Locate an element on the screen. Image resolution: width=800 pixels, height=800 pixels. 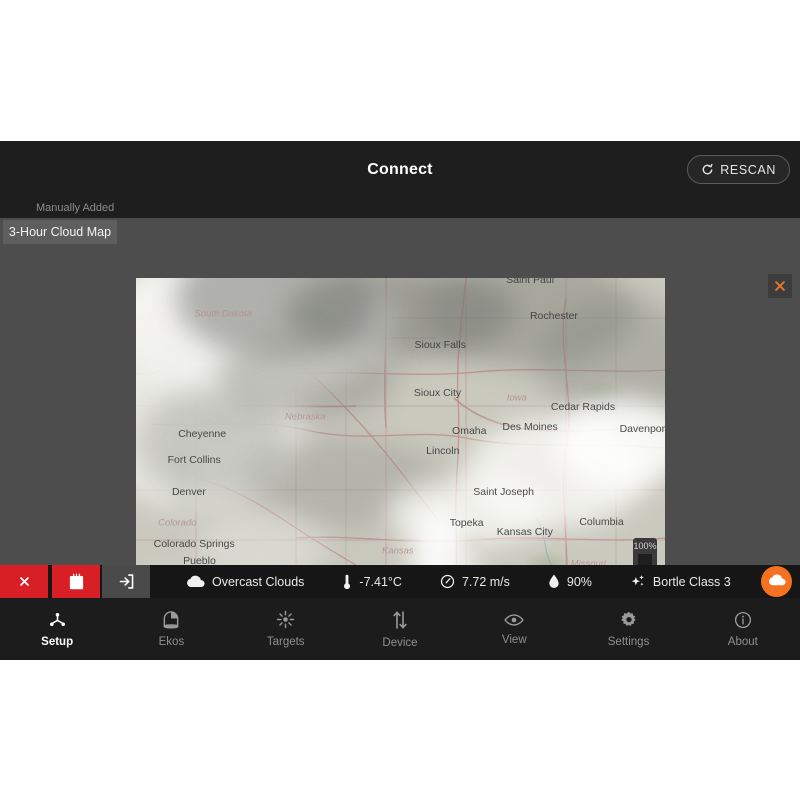
nav-label-setup: Setup is located at coordinates (57, 642).